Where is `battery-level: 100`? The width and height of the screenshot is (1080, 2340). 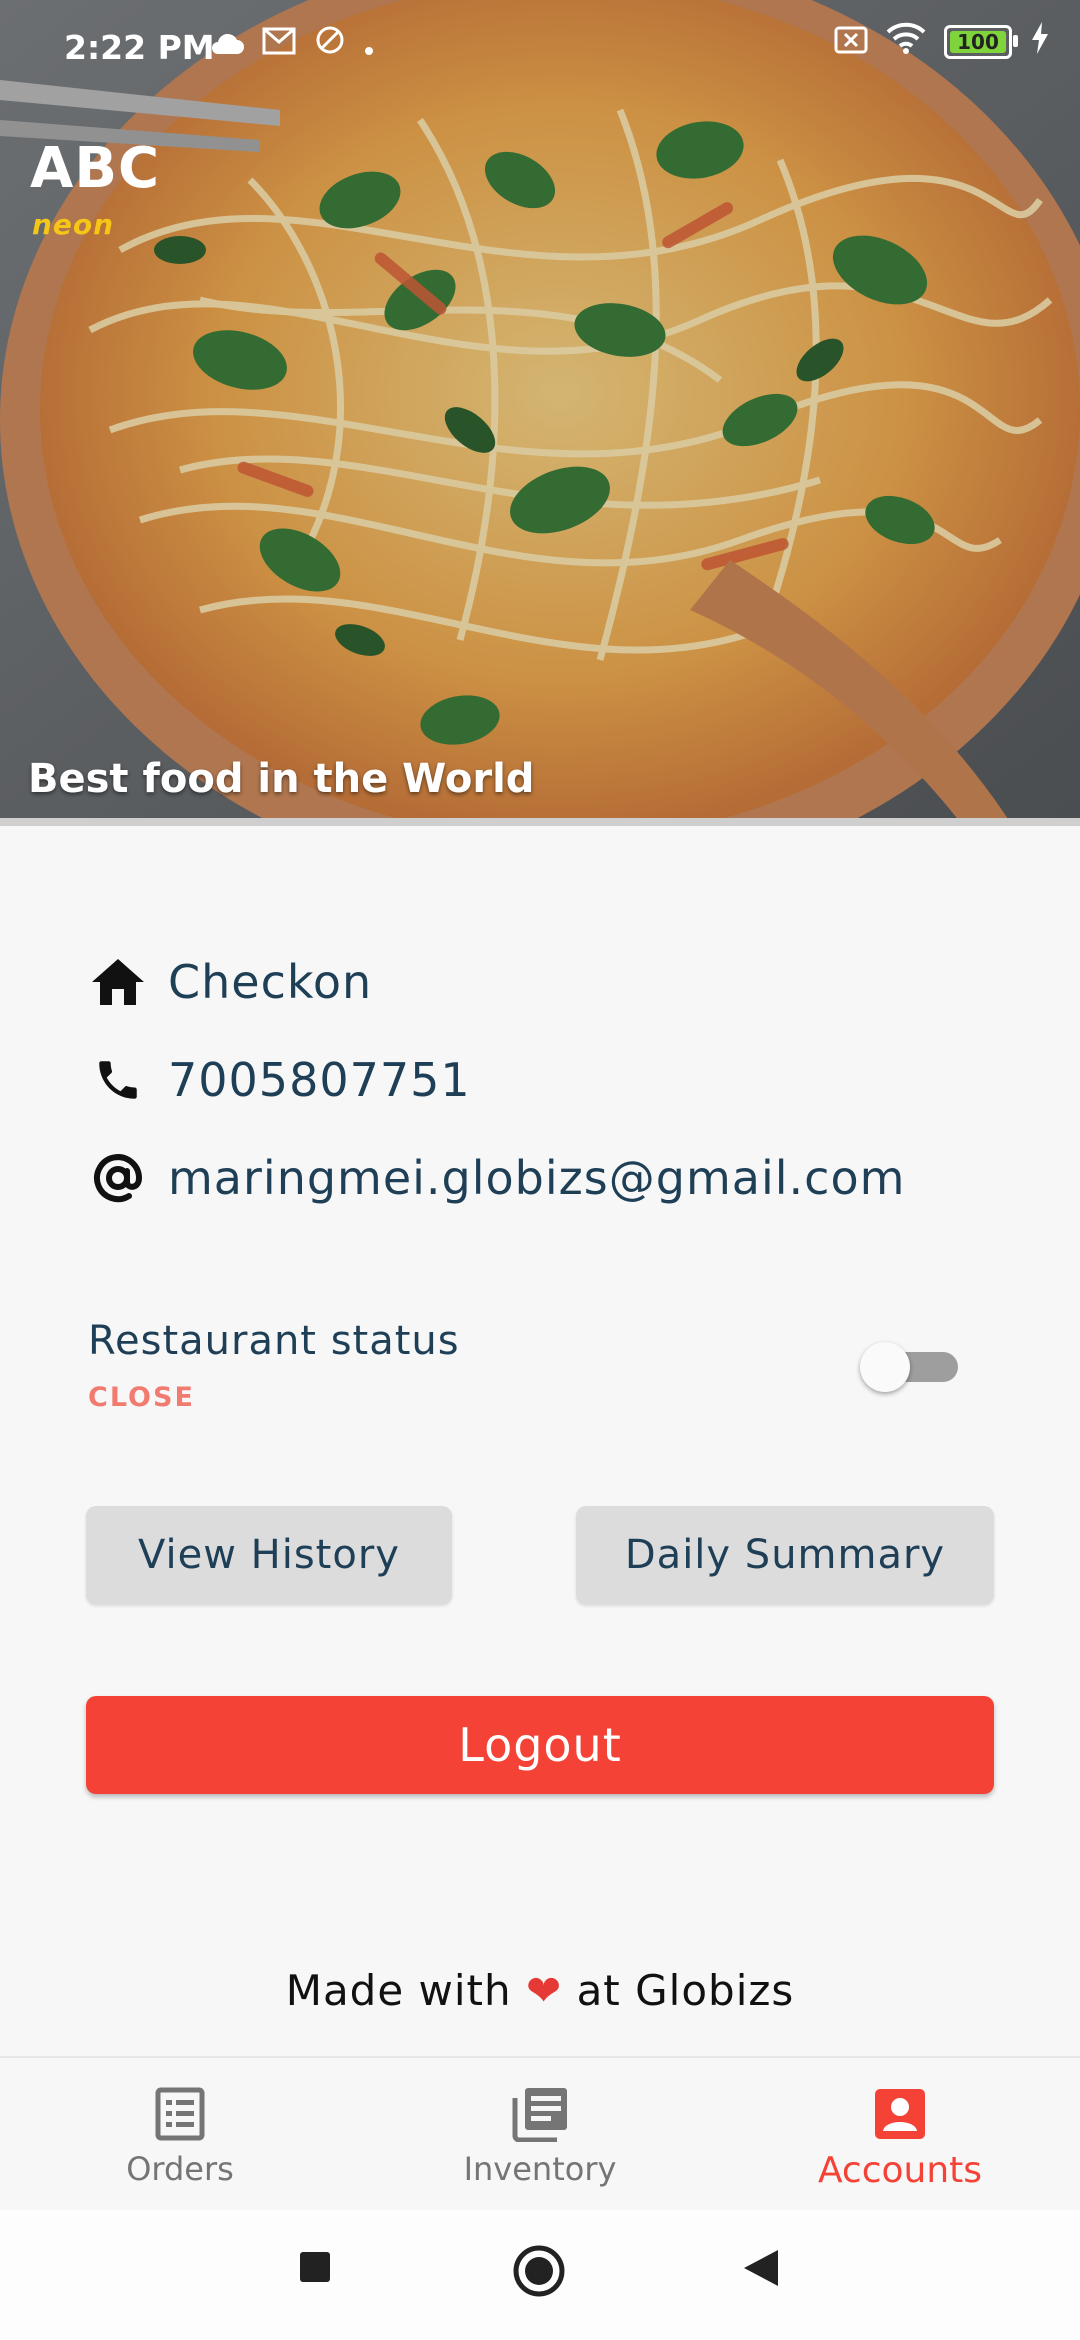 battery-level: 100 is located at coordinates (978, 42).